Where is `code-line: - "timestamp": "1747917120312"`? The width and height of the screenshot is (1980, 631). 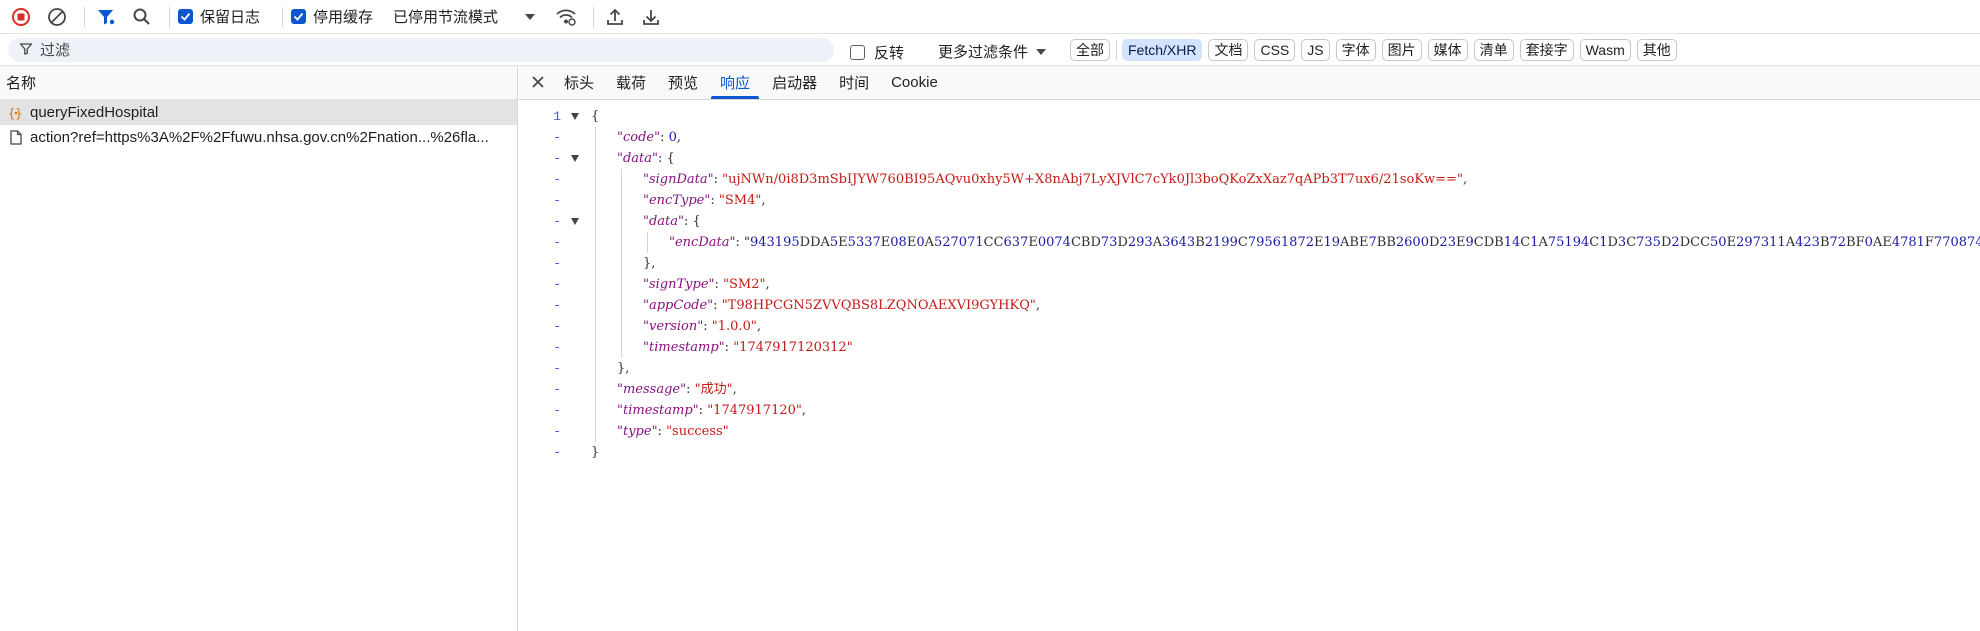 code-line: - "timestamp": "1747917120312" is located at coordinates (1249, 347).